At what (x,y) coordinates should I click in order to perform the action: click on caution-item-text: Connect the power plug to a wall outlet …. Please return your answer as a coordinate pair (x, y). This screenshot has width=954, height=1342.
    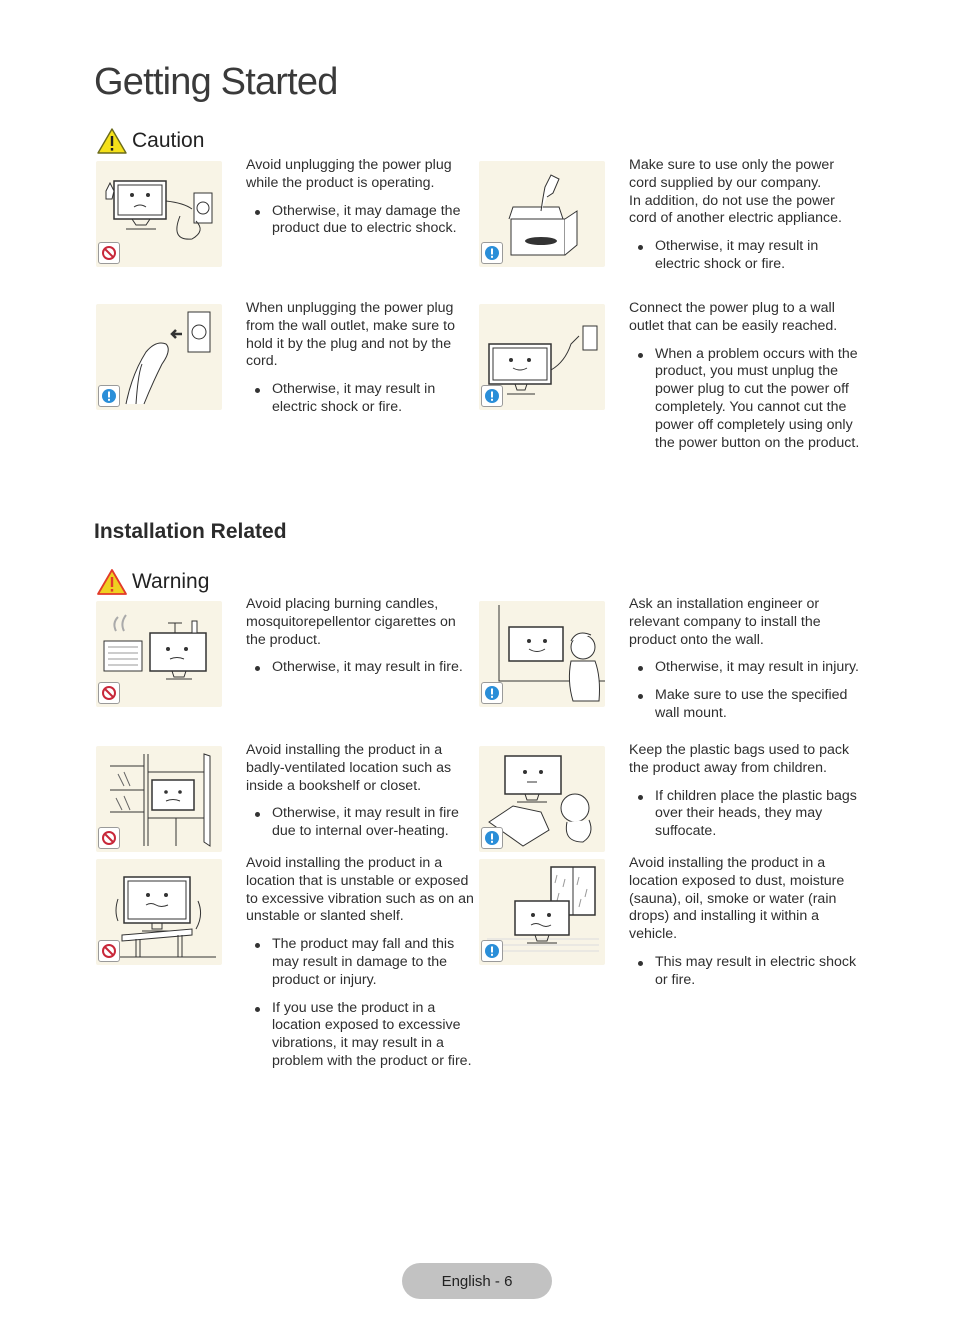
    Looking at the image, I should click on (745, 381).